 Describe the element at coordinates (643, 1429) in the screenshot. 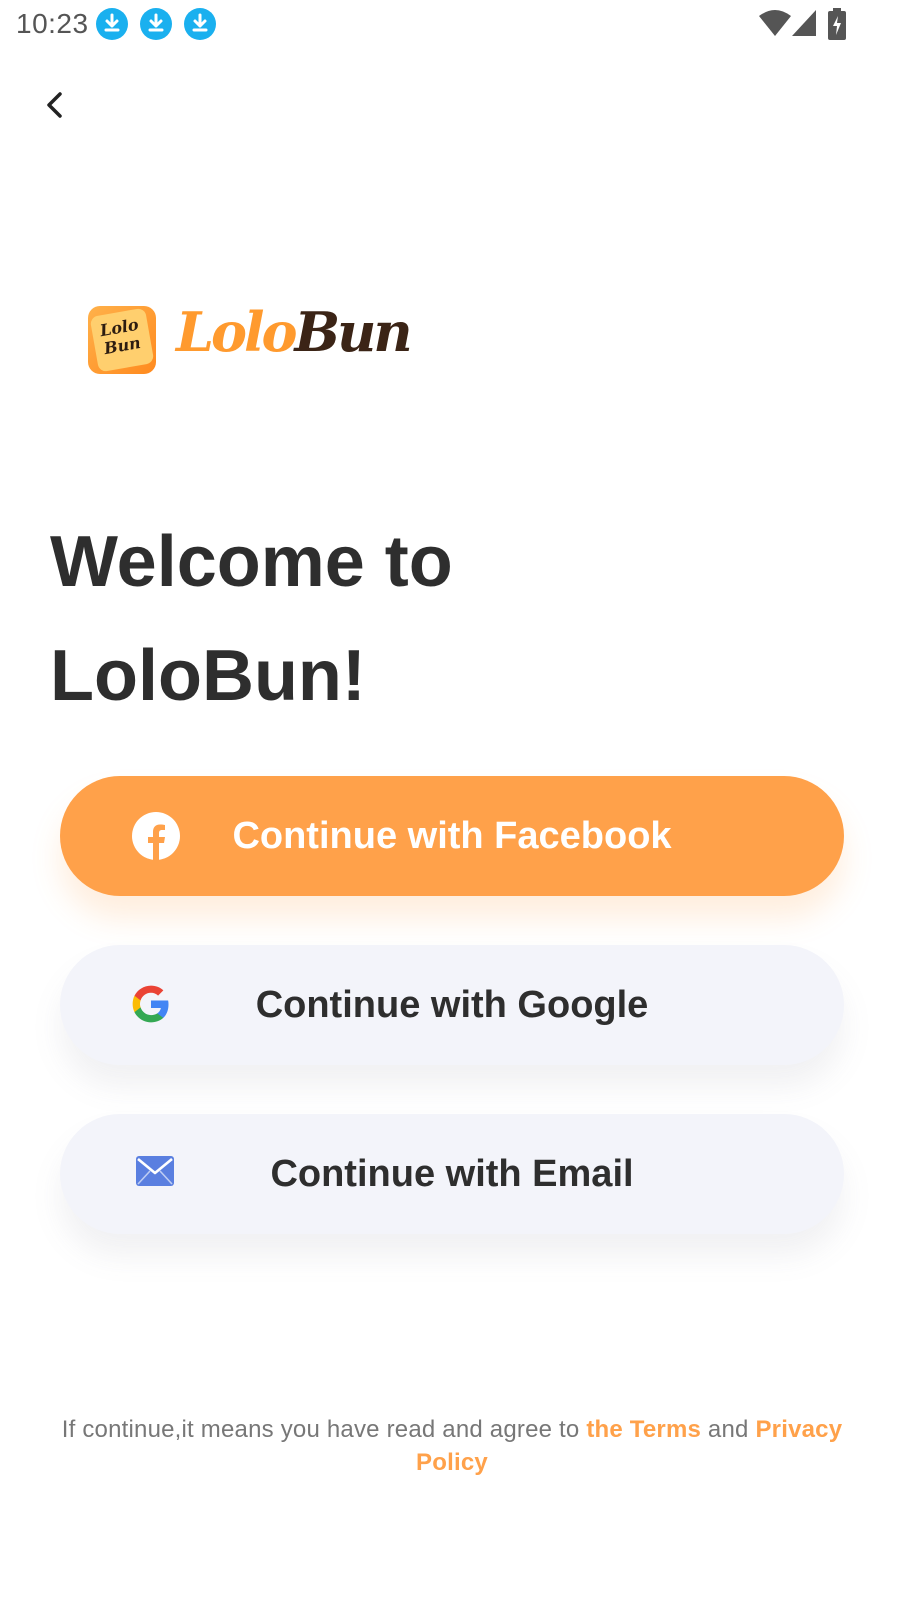

I see `terms-link: the Terms` at that location.